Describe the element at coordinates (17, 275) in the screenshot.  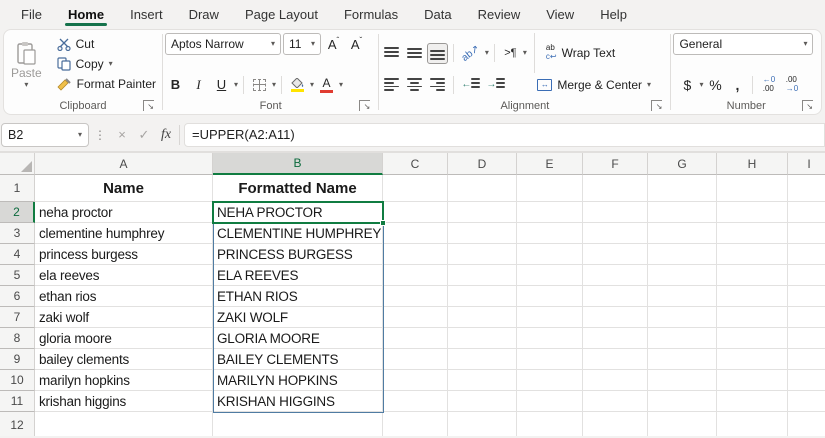
I see `row-header-5: 5` at that location.